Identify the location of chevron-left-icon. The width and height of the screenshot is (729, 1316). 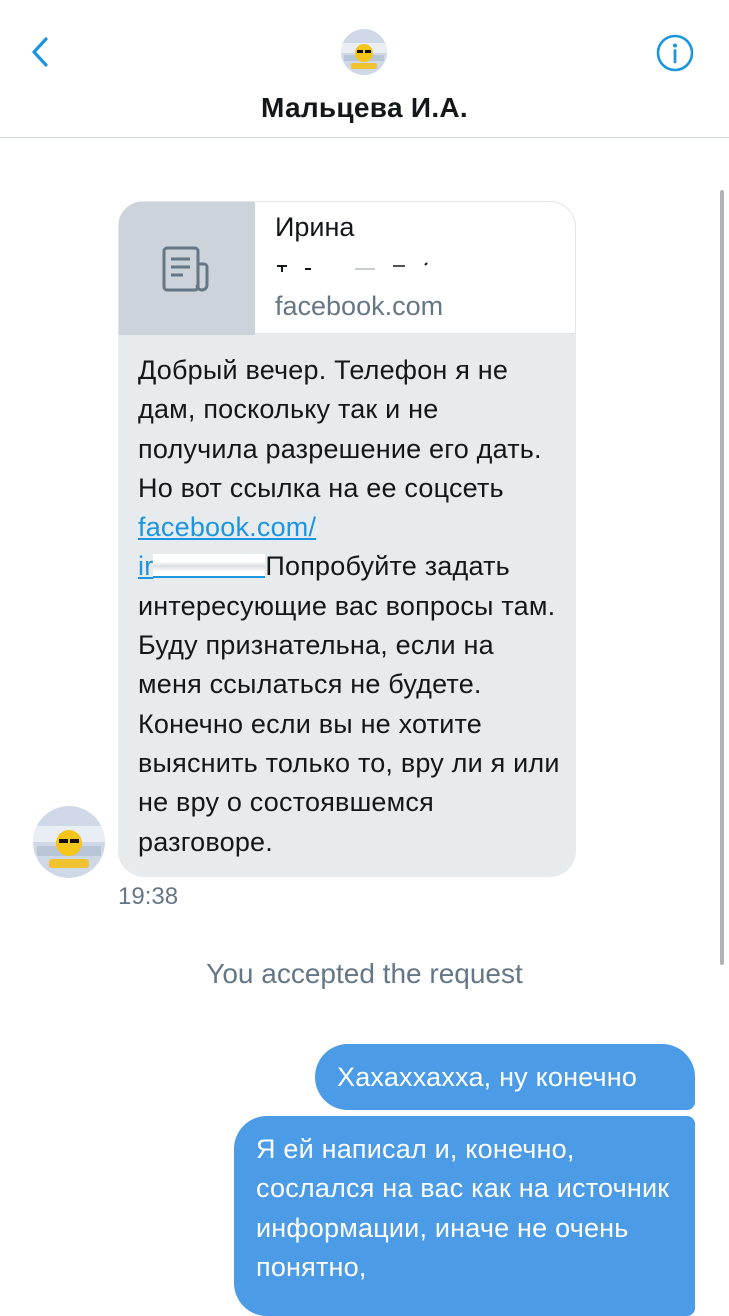
(40, 52).